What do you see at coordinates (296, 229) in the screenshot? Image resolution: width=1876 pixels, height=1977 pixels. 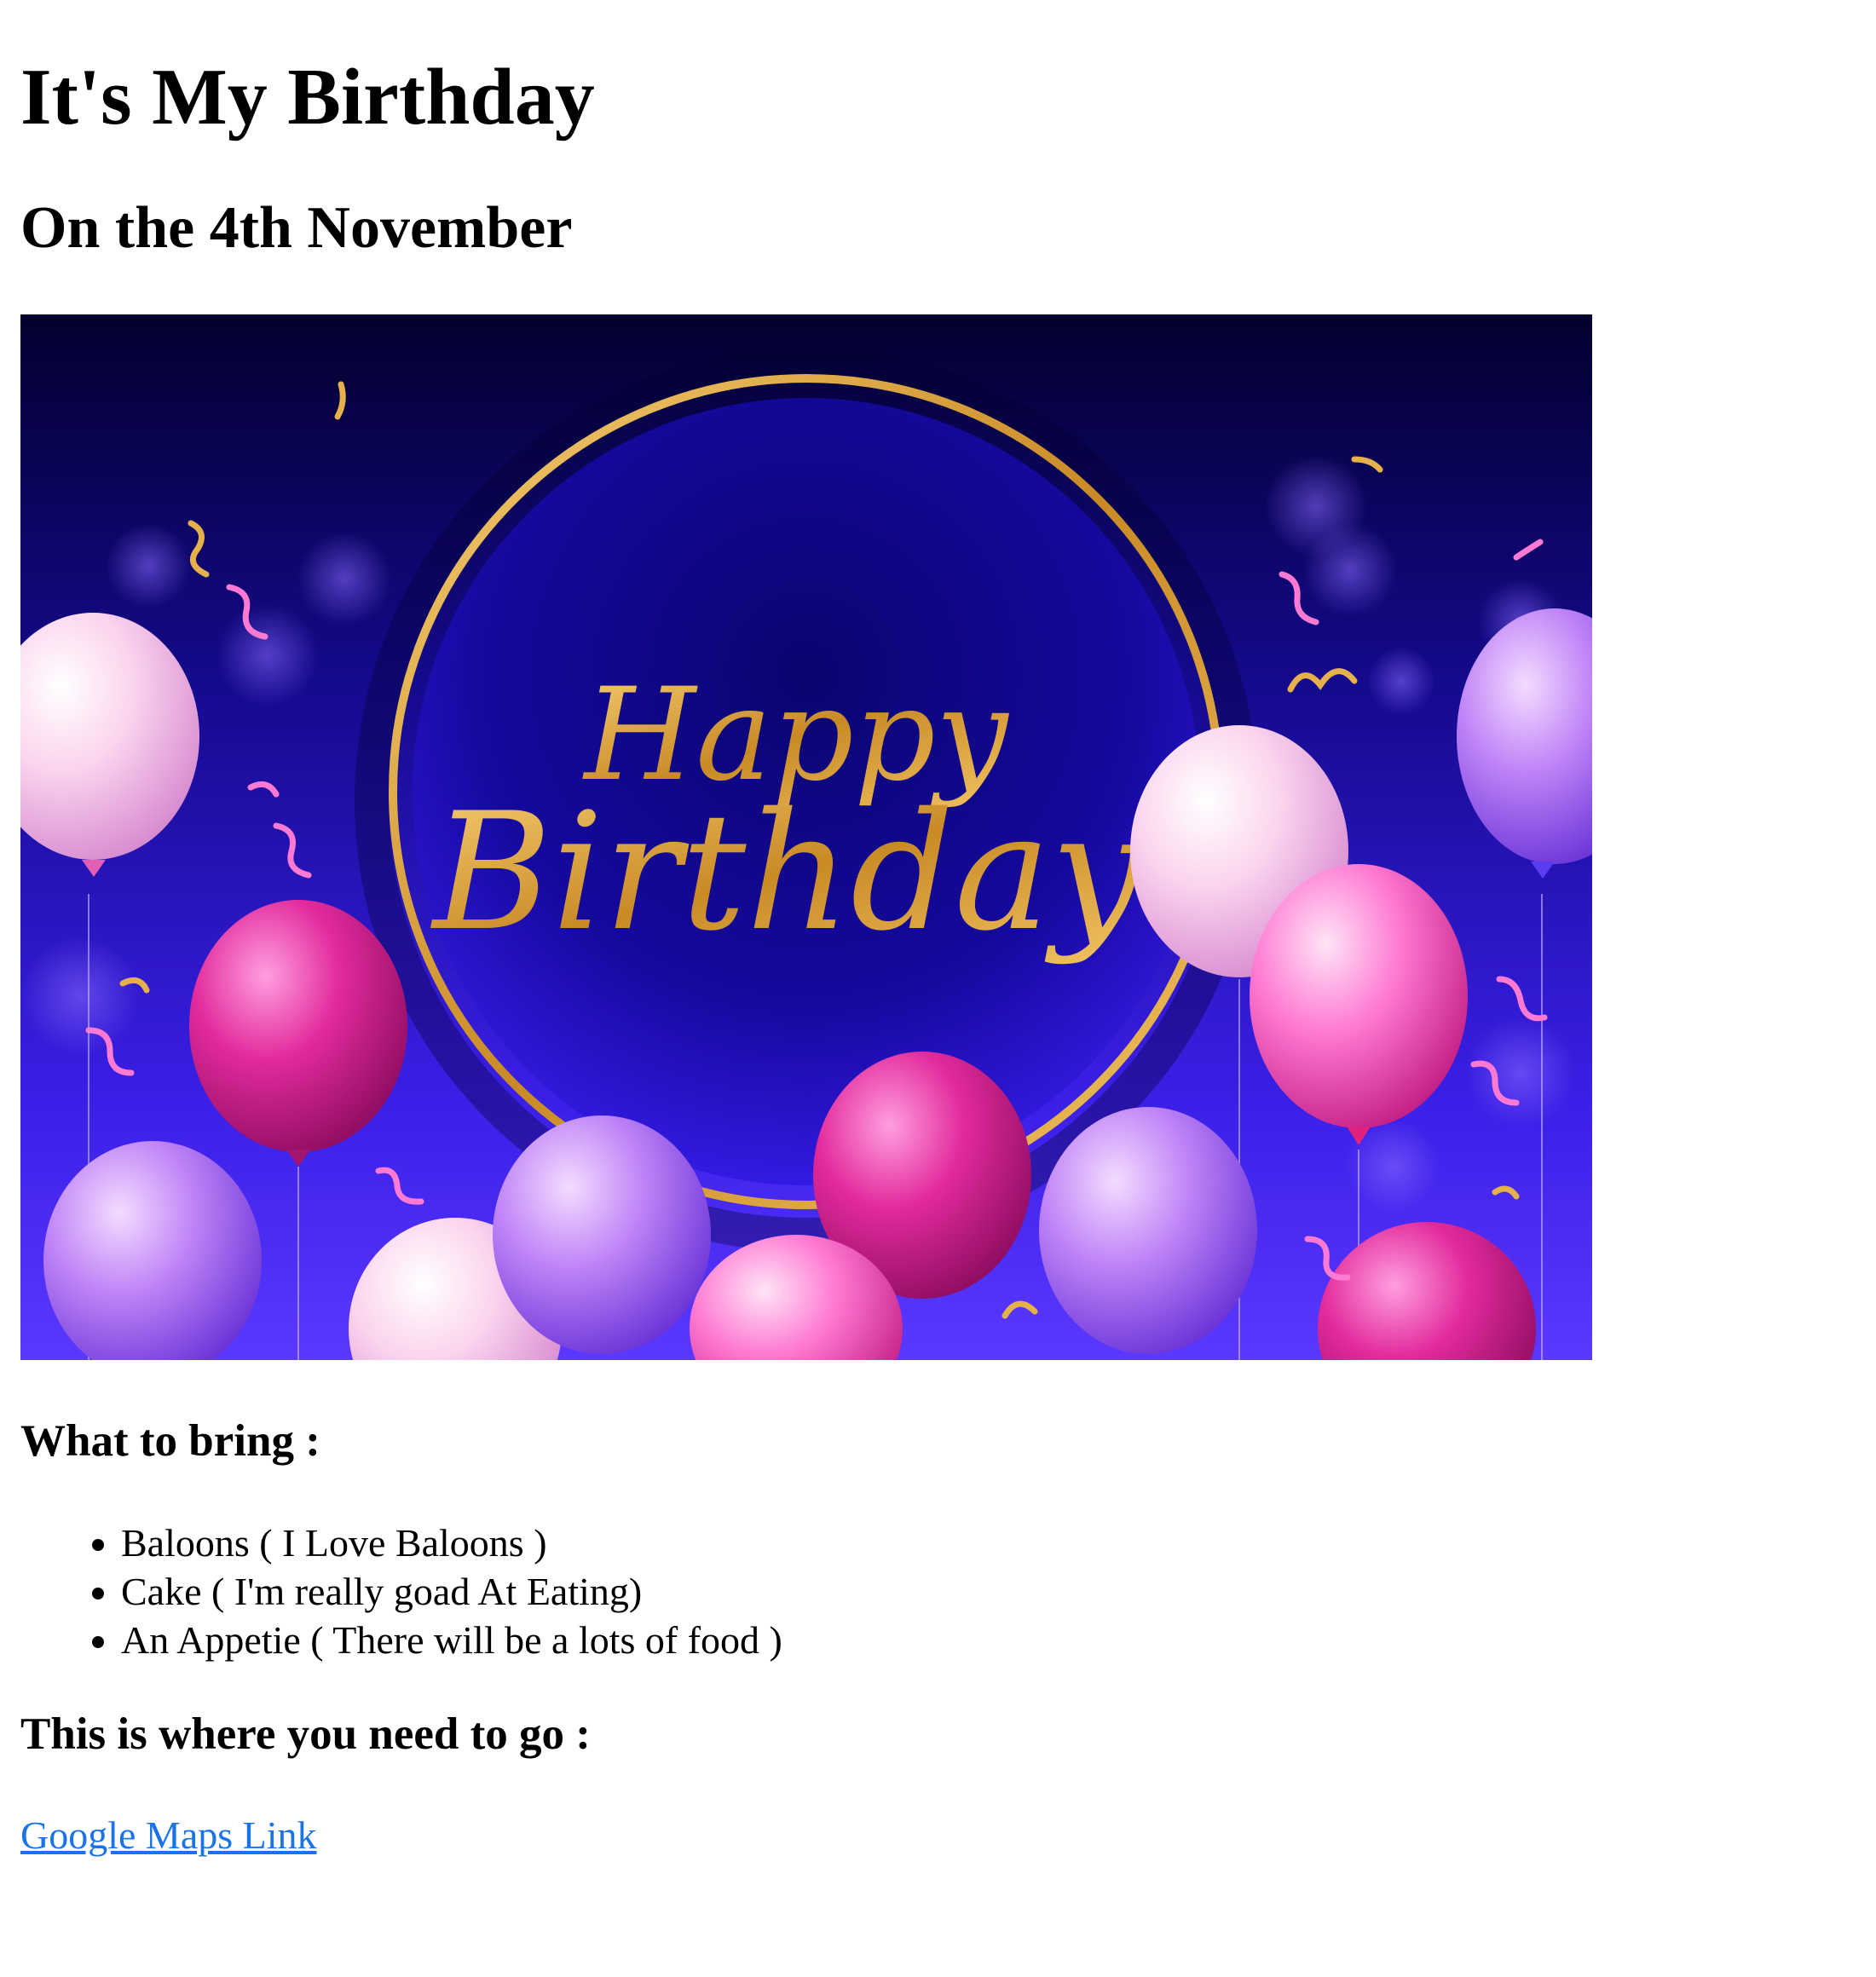 I see `date-subtitle: On the 4th November` at bounding box center [296, 229].